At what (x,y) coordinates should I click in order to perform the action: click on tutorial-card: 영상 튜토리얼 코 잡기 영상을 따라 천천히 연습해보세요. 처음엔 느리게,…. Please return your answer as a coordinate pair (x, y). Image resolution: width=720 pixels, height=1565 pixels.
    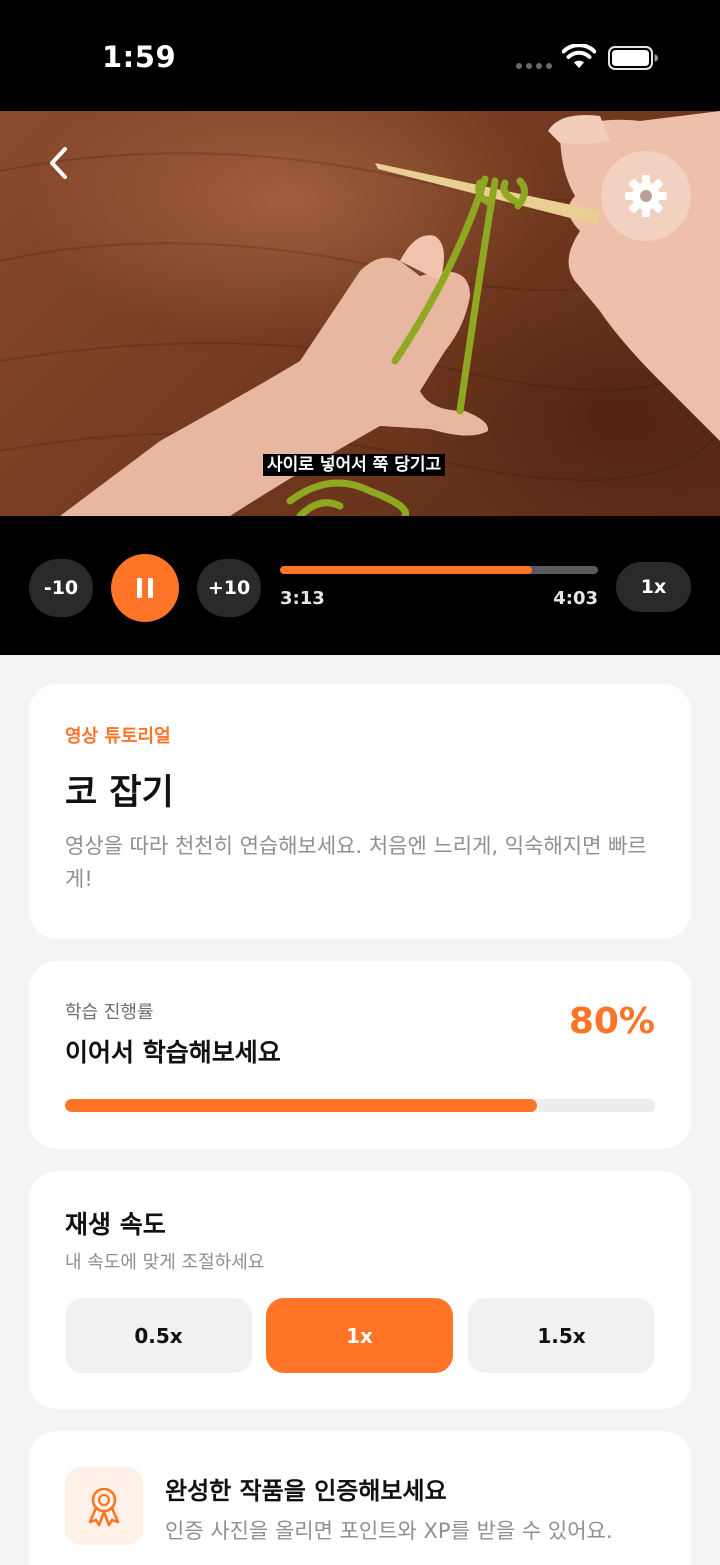
    Looking at the image, I should click on (360, 811).